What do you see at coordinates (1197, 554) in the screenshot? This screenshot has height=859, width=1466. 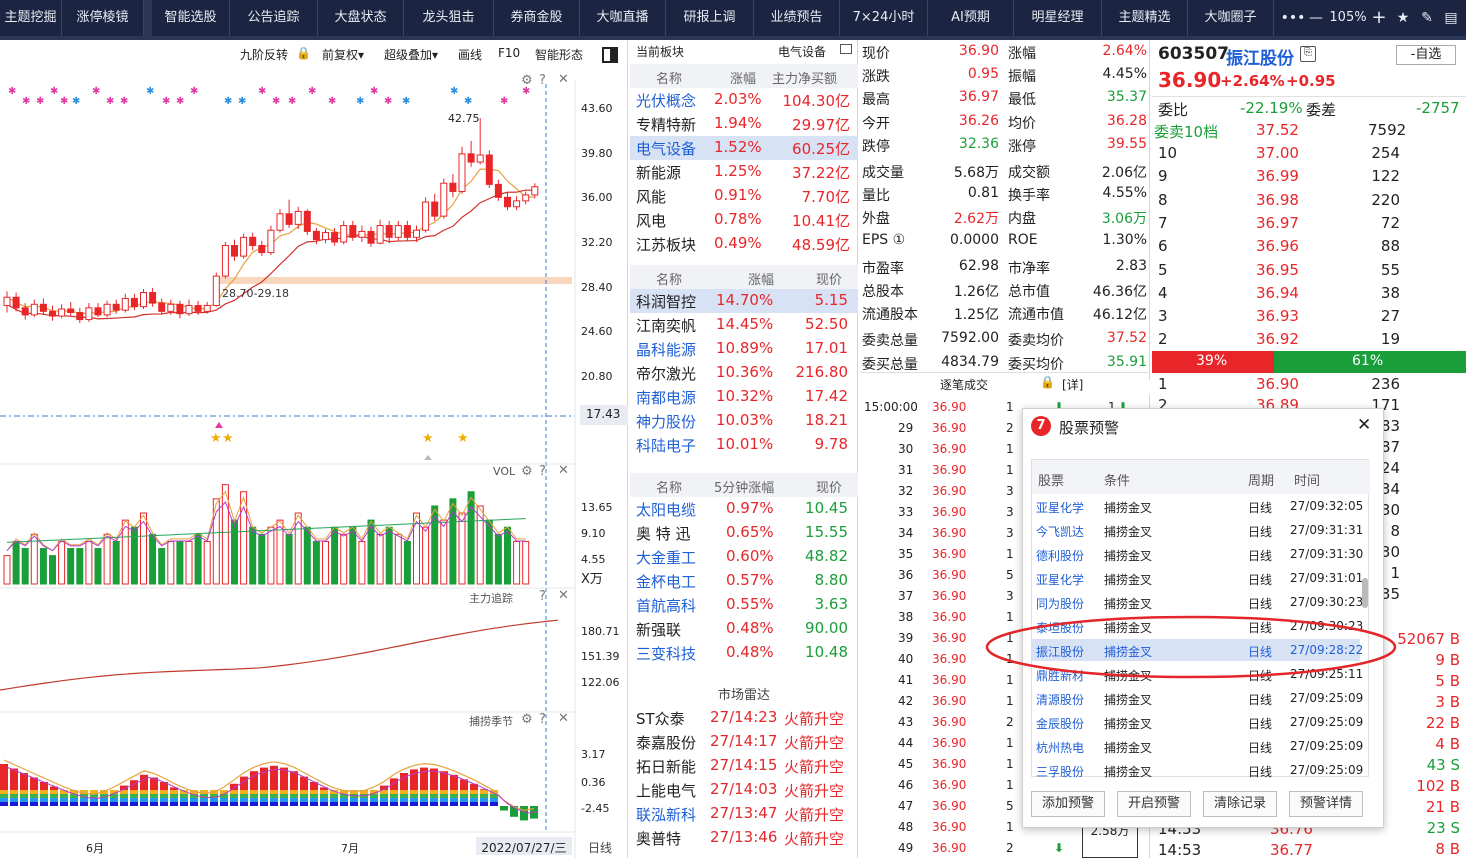 I see `alert-row: 德利股份 捕捞金叉 日线 27/09:31:30` at bounding box center [1197, 554].